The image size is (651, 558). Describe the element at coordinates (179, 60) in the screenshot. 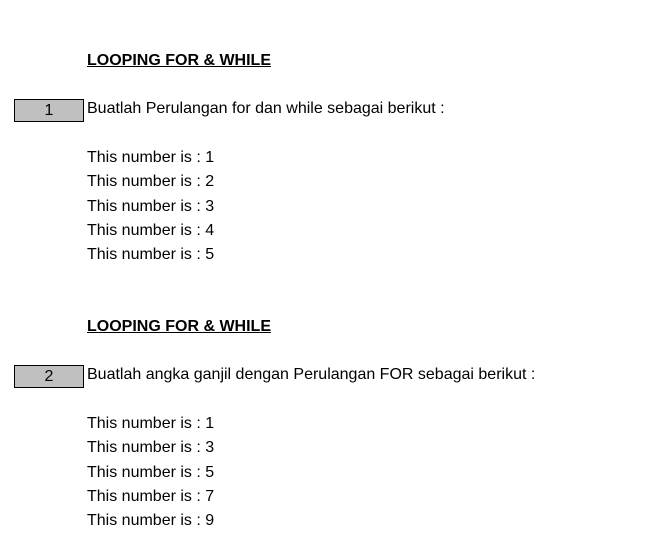

I see `section-1-title: LOOPING FOR & WHILE` at that location.